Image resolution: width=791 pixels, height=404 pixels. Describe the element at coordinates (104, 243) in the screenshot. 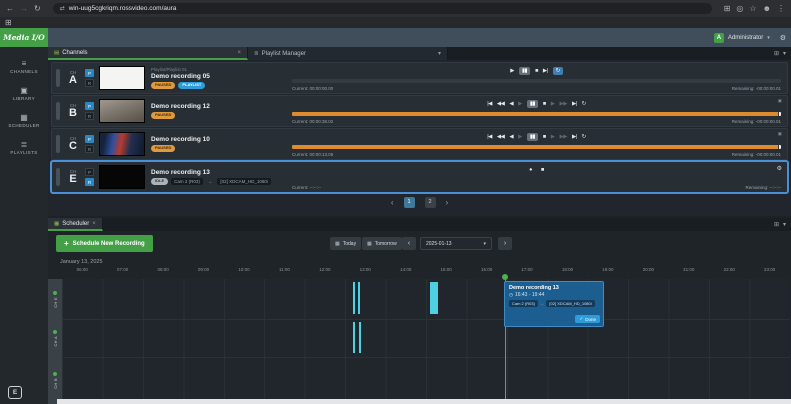

I see `schedule-new-recording-button: + Schedule New Recording` at that location.